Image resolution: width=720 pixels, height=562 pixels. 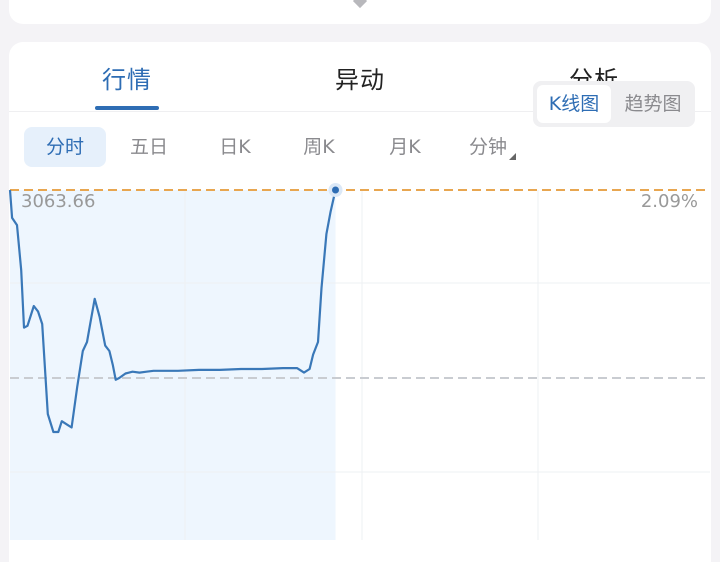 What do you see at coordinates (234, 147) in the screenshot?
I see `period-daily-k: 日K` at bounding box center [234, 147].